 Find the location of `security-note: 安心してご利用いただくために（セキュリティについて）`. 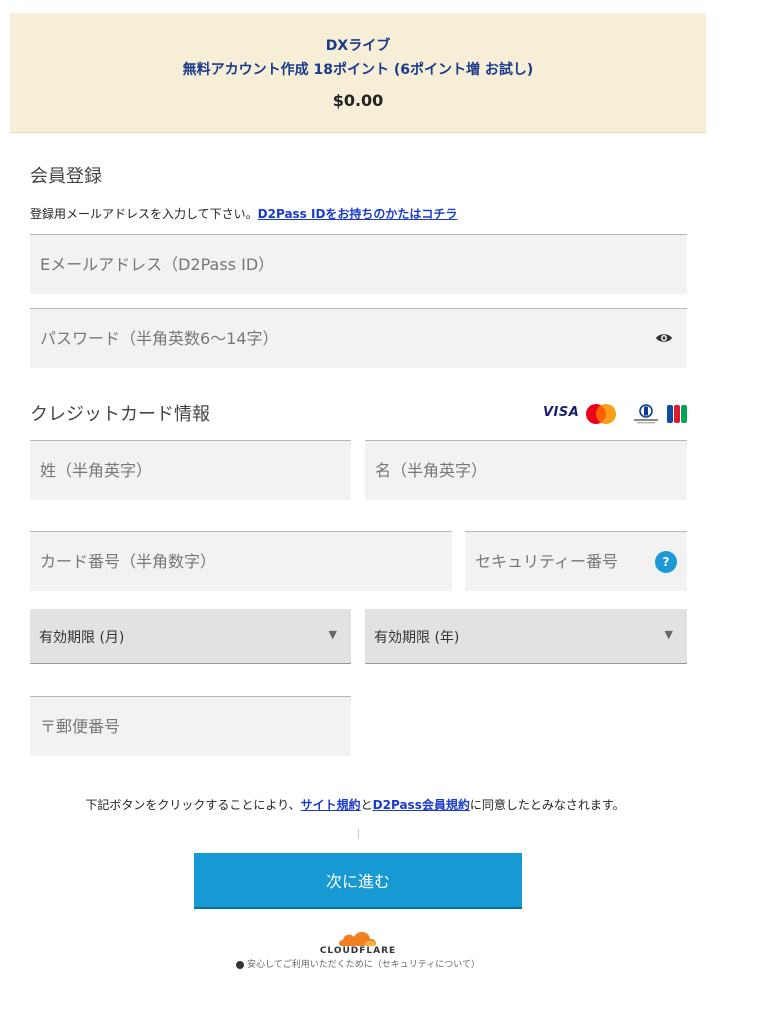

security-note: 安心してご利用いただくために（セキュリティについて） is located at coordinates (358, 963).